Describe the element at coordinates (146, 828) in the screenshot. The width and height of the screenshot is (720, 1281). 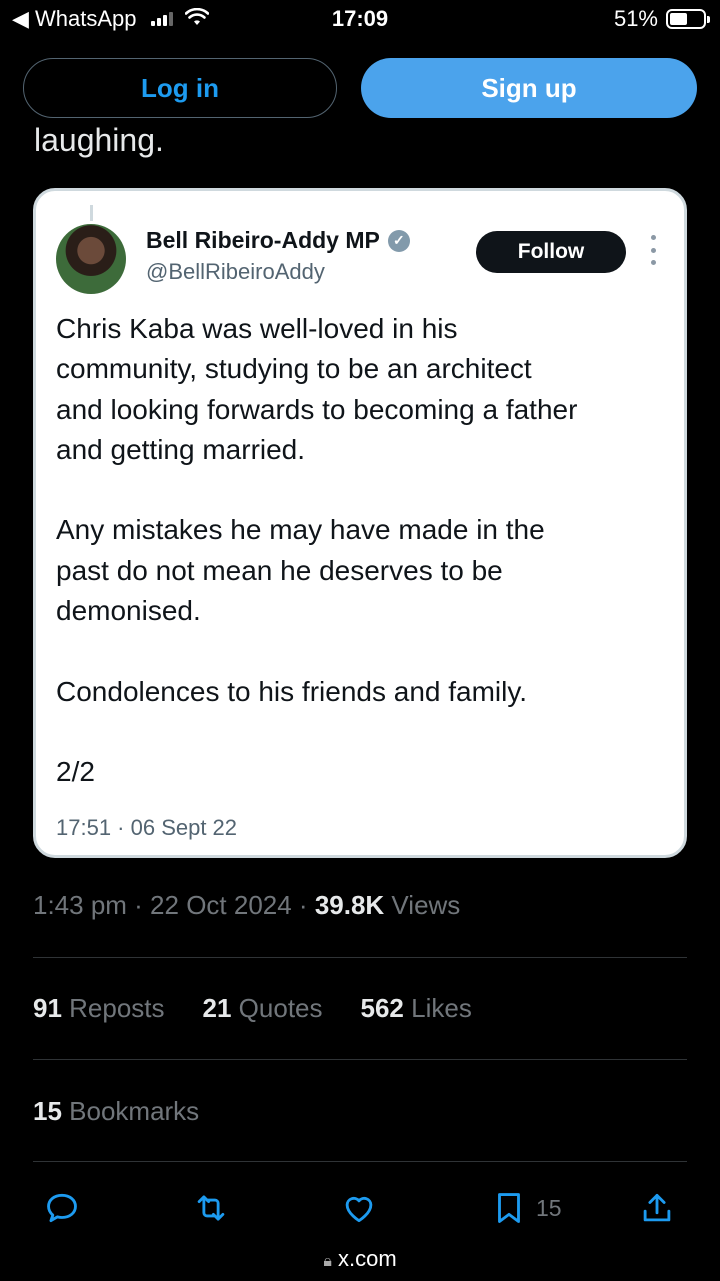
I see `quoted-tweet-timestamp: 17:51 · 06 Sept 22` at that location.